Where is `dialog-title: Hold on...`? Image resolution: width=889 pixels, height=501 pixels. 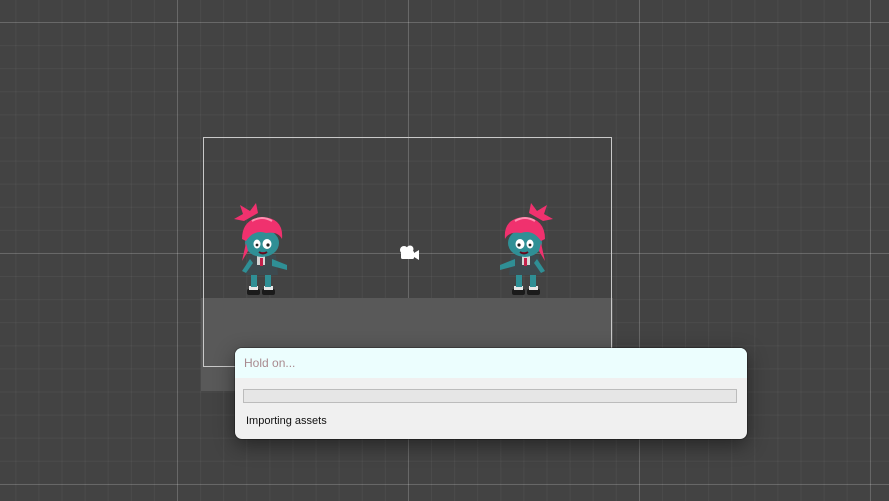
dialog-title: Hold on... is located at coordinates (270, 363).